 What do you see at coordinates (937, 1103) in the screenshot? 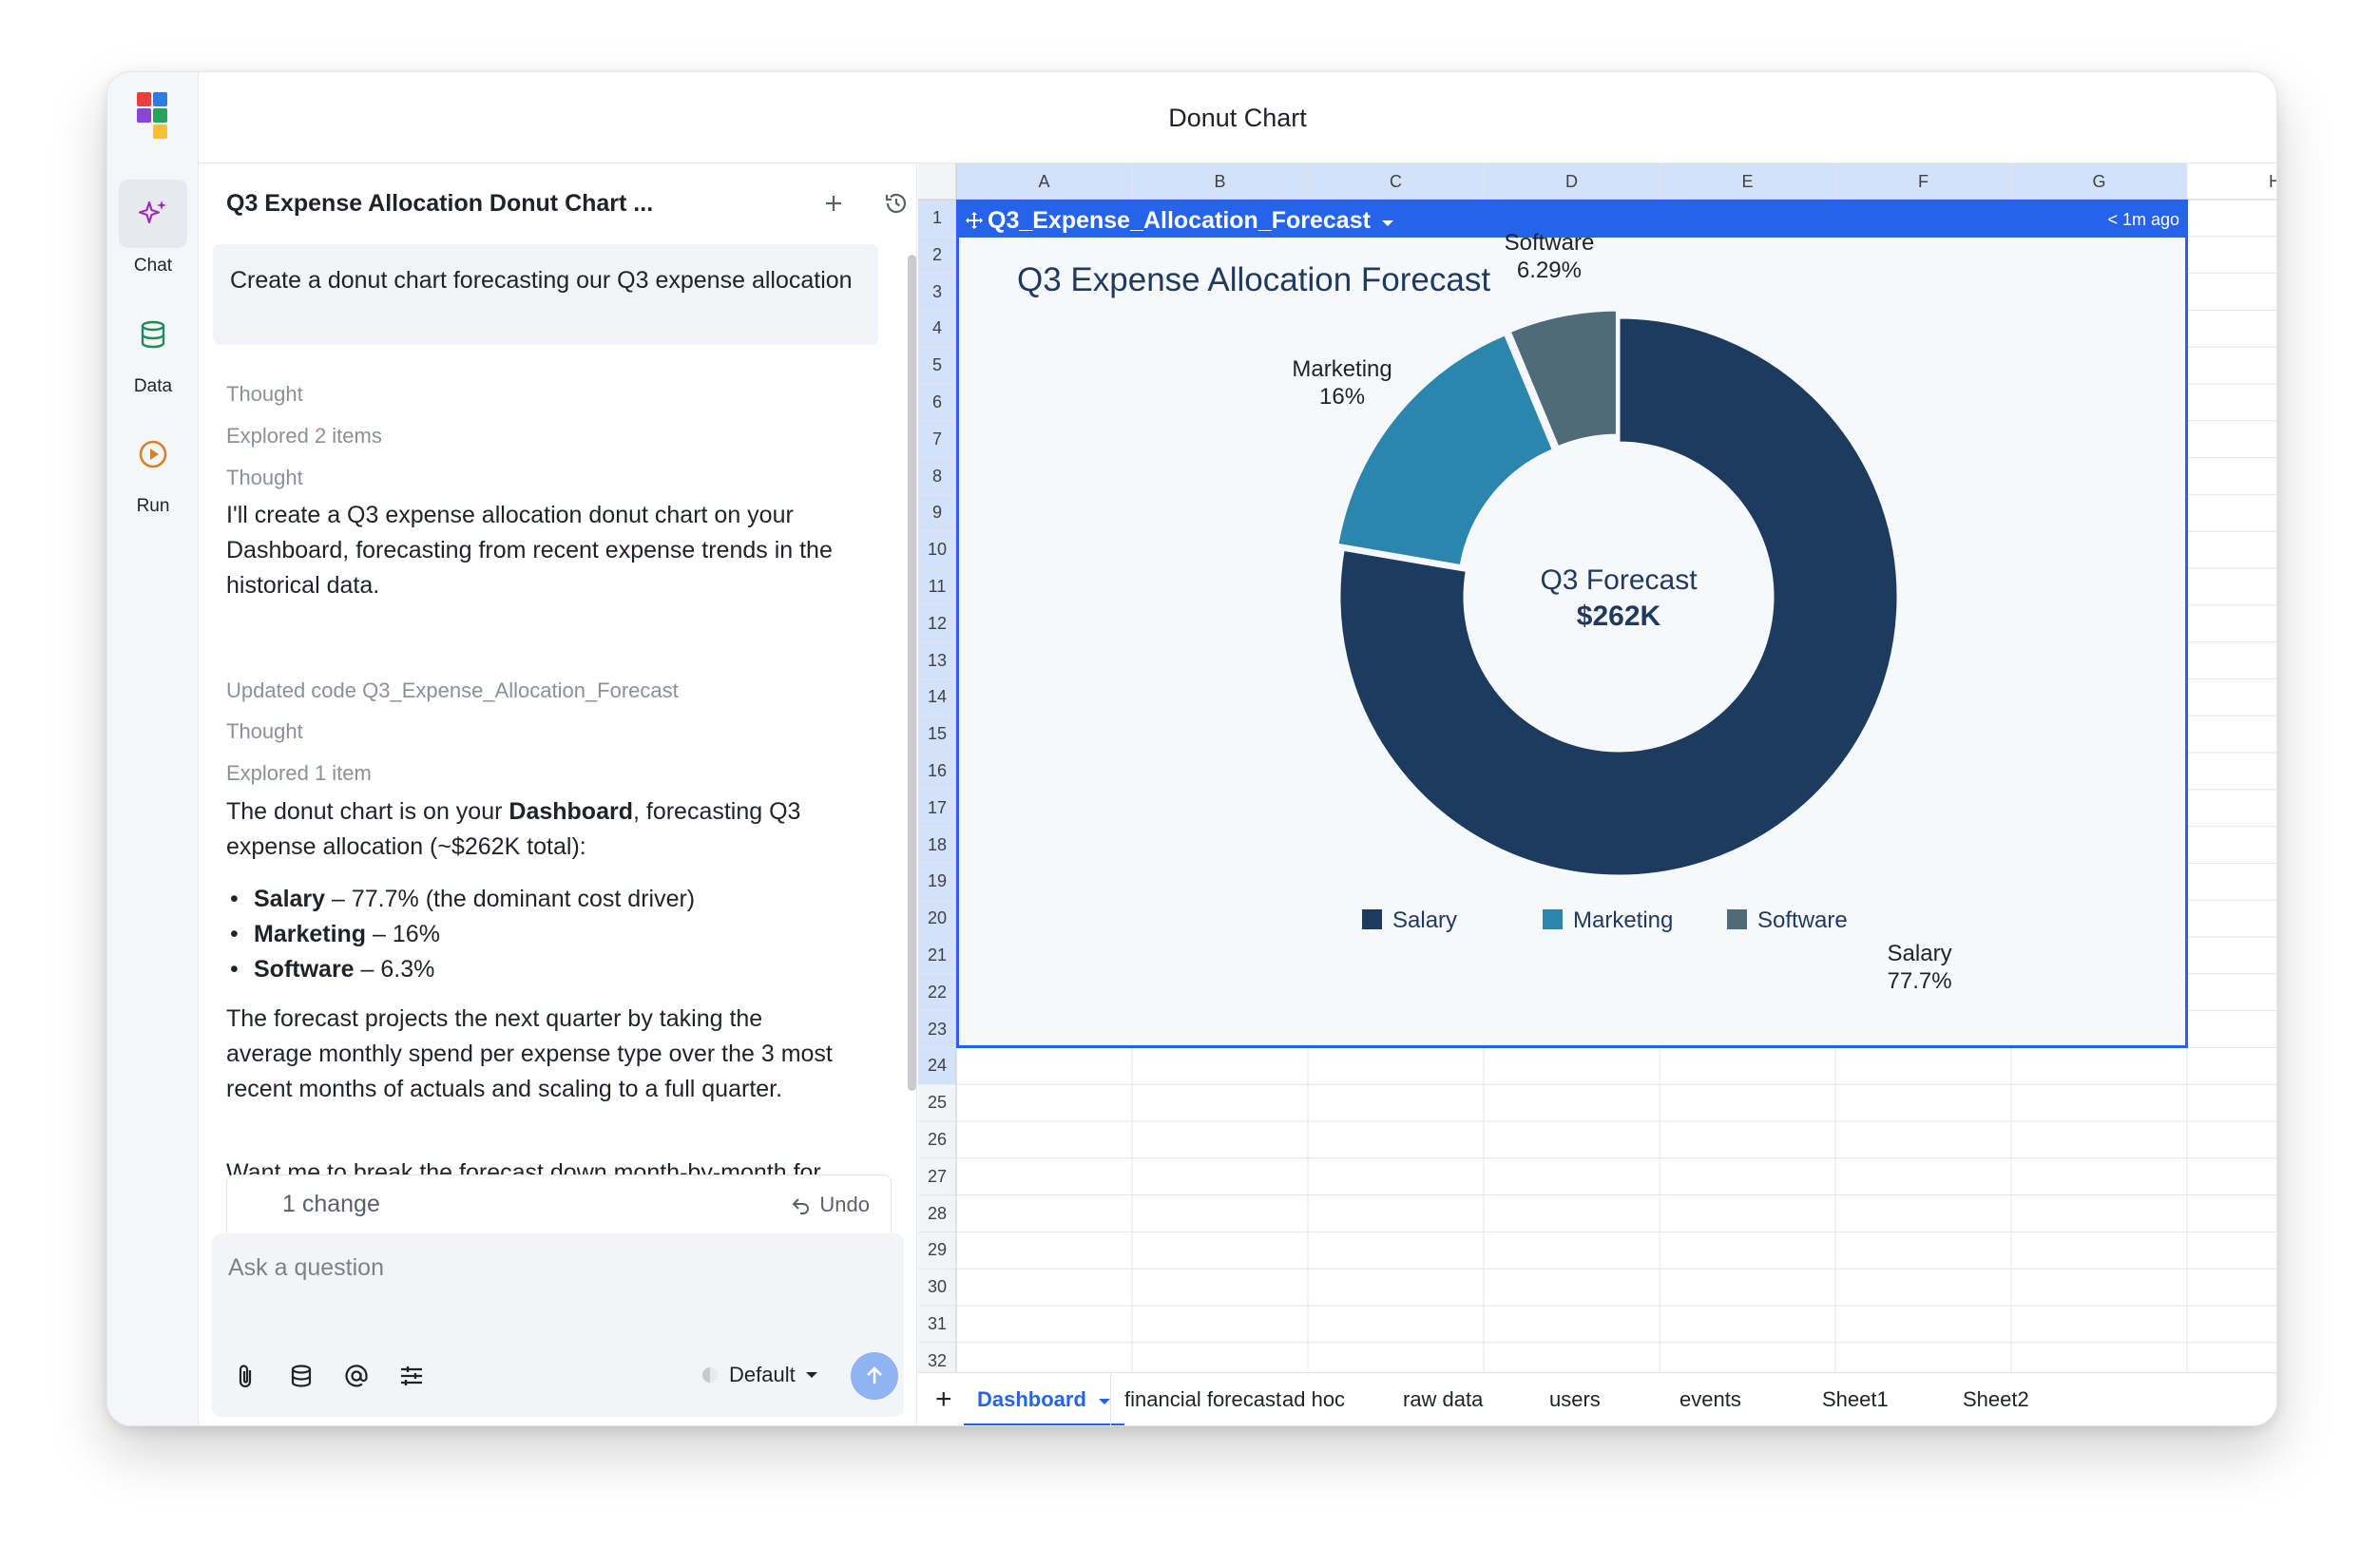
I see `row-number: 25` at bounding box center [937, 1103].